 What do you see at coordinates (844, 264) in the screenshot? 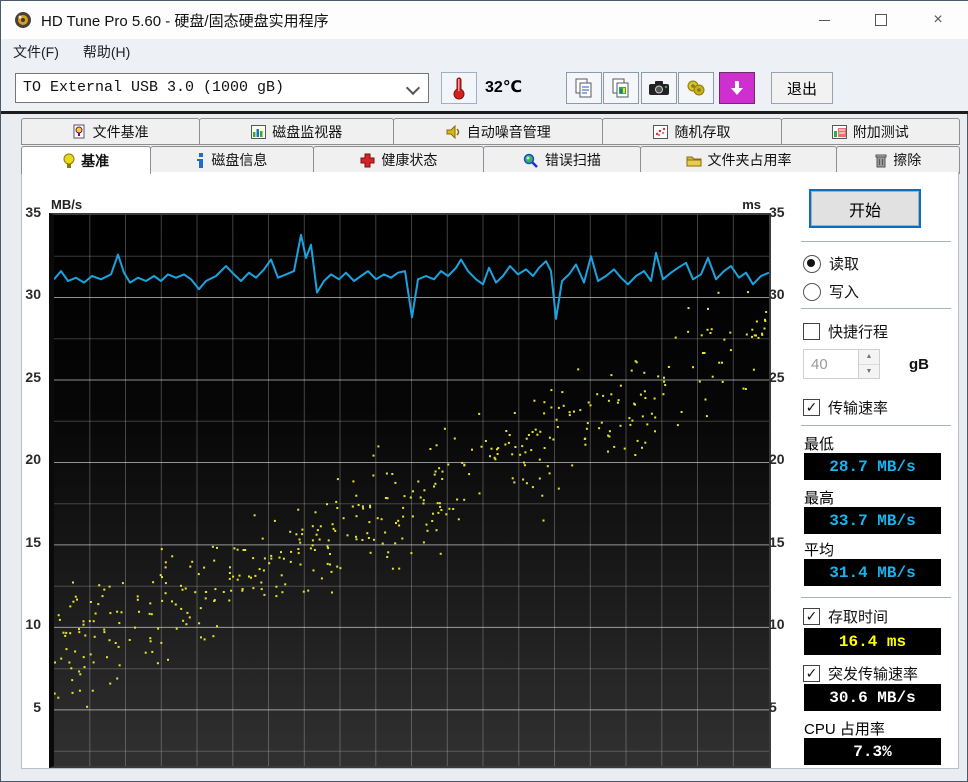
I see `read-label: 读取` at bounding box center [844, 264].